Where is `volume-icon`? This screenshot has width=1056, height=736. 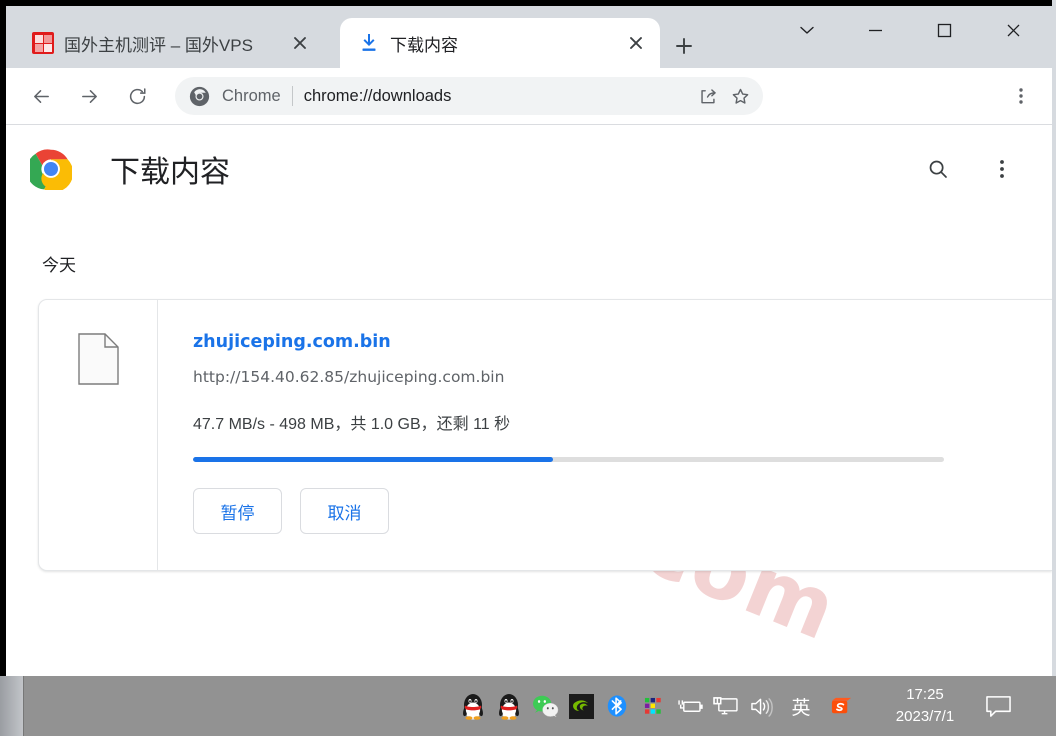
volume-icon is located at coordinates (761, 706).